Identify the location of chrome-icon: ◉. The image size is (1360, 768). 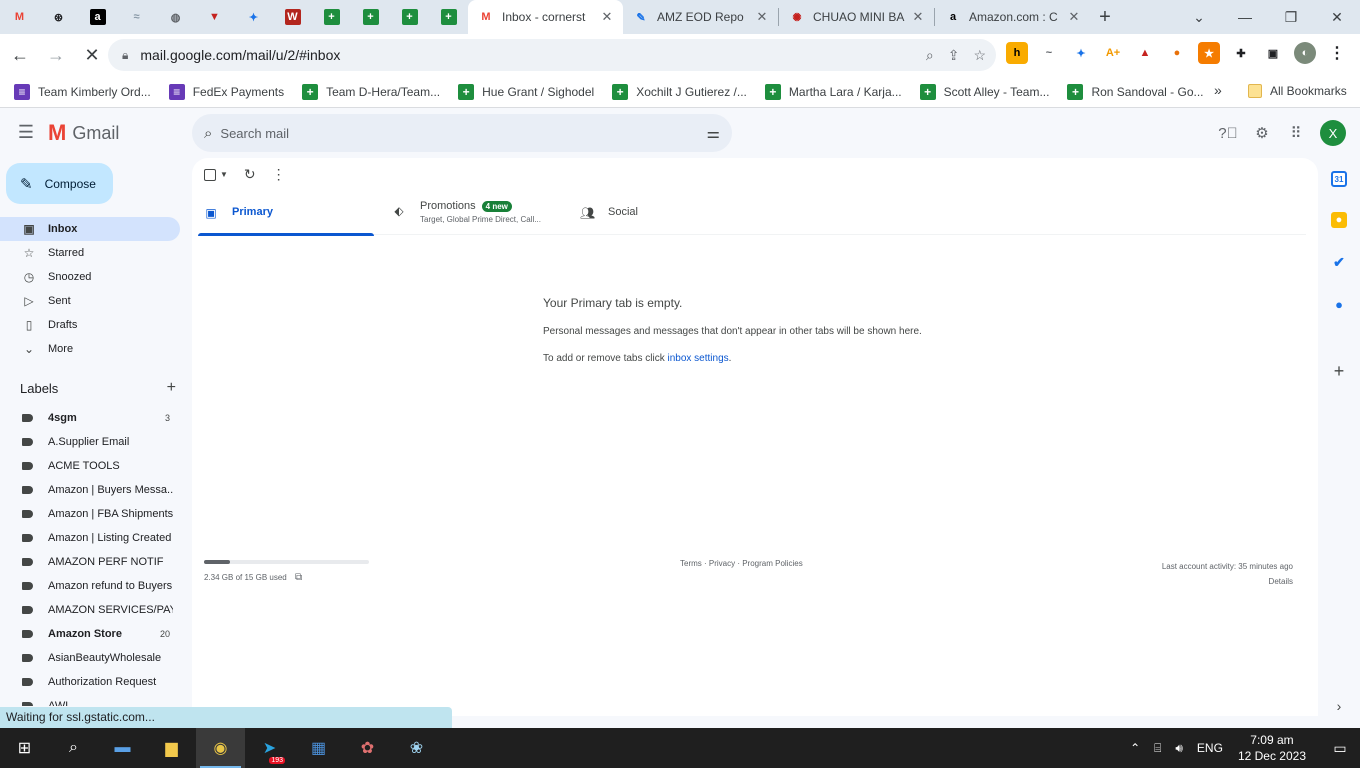
(220, 748).